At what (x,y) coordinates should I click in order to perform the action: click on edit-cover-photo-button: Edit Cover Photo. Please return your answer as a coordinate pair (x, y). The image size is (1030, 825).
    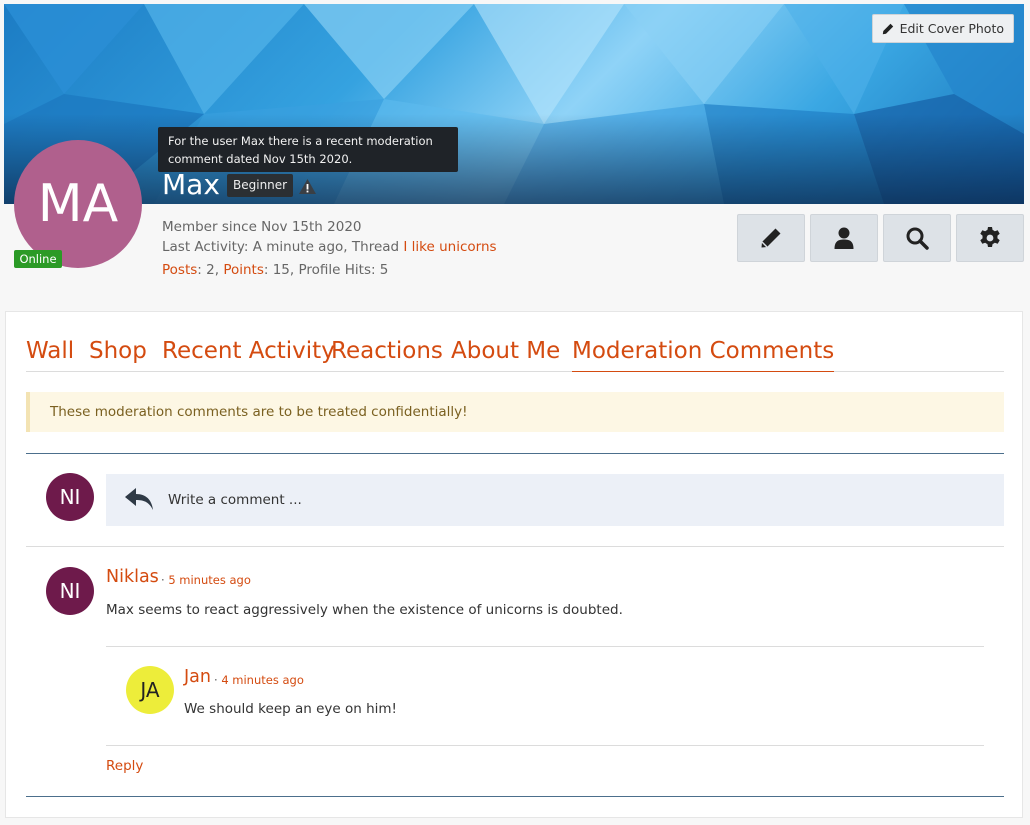
    Looking at the image, I should click on (942, 28).